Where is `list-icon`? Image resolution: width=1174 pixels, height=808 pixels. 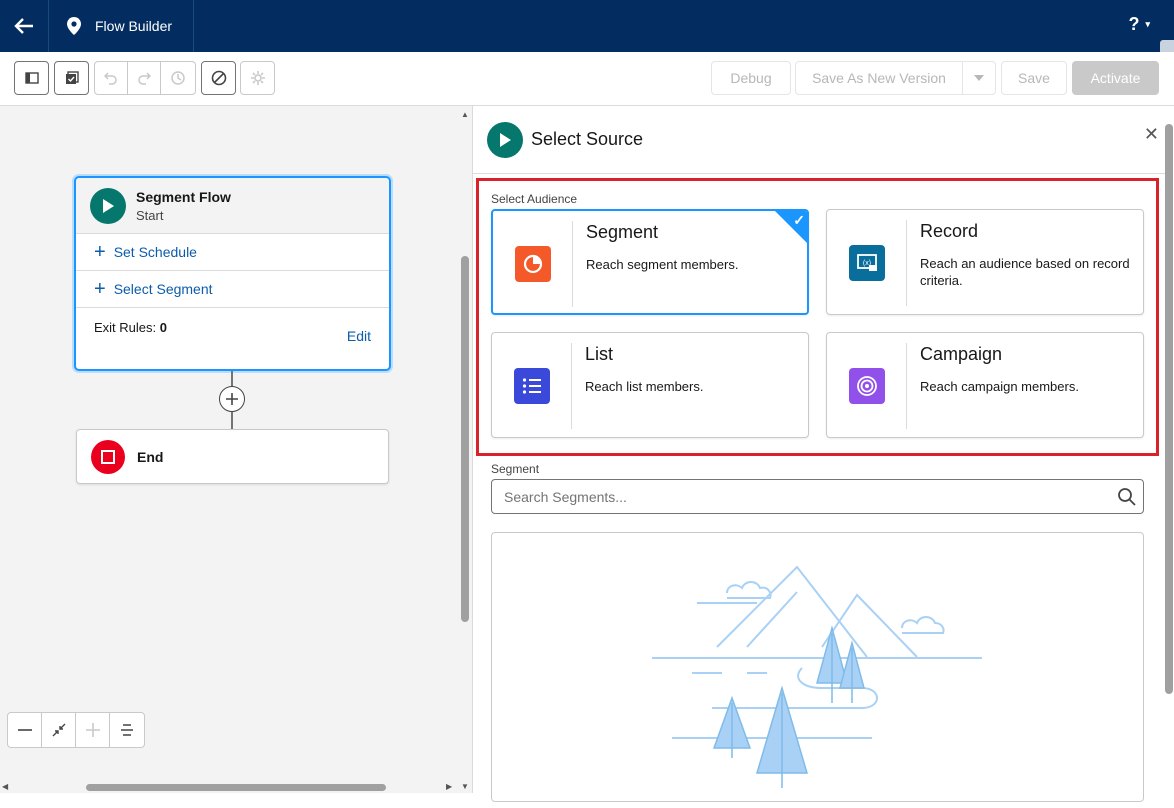
list-icon is located at coordinates (532, 386).